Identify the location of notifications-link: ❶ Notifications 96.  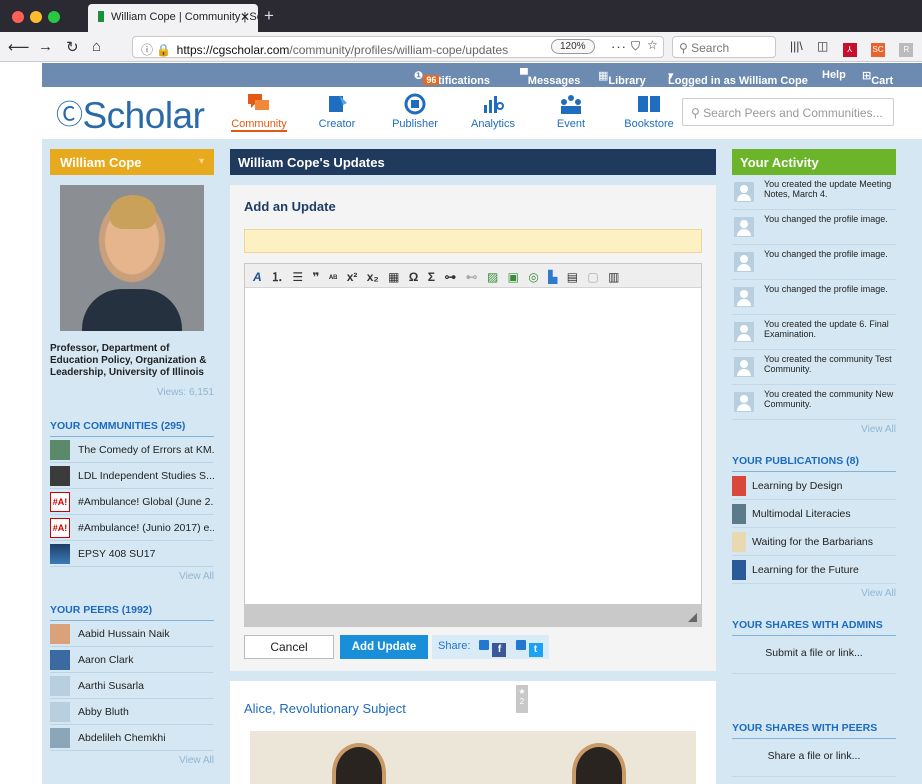
(452, 78).